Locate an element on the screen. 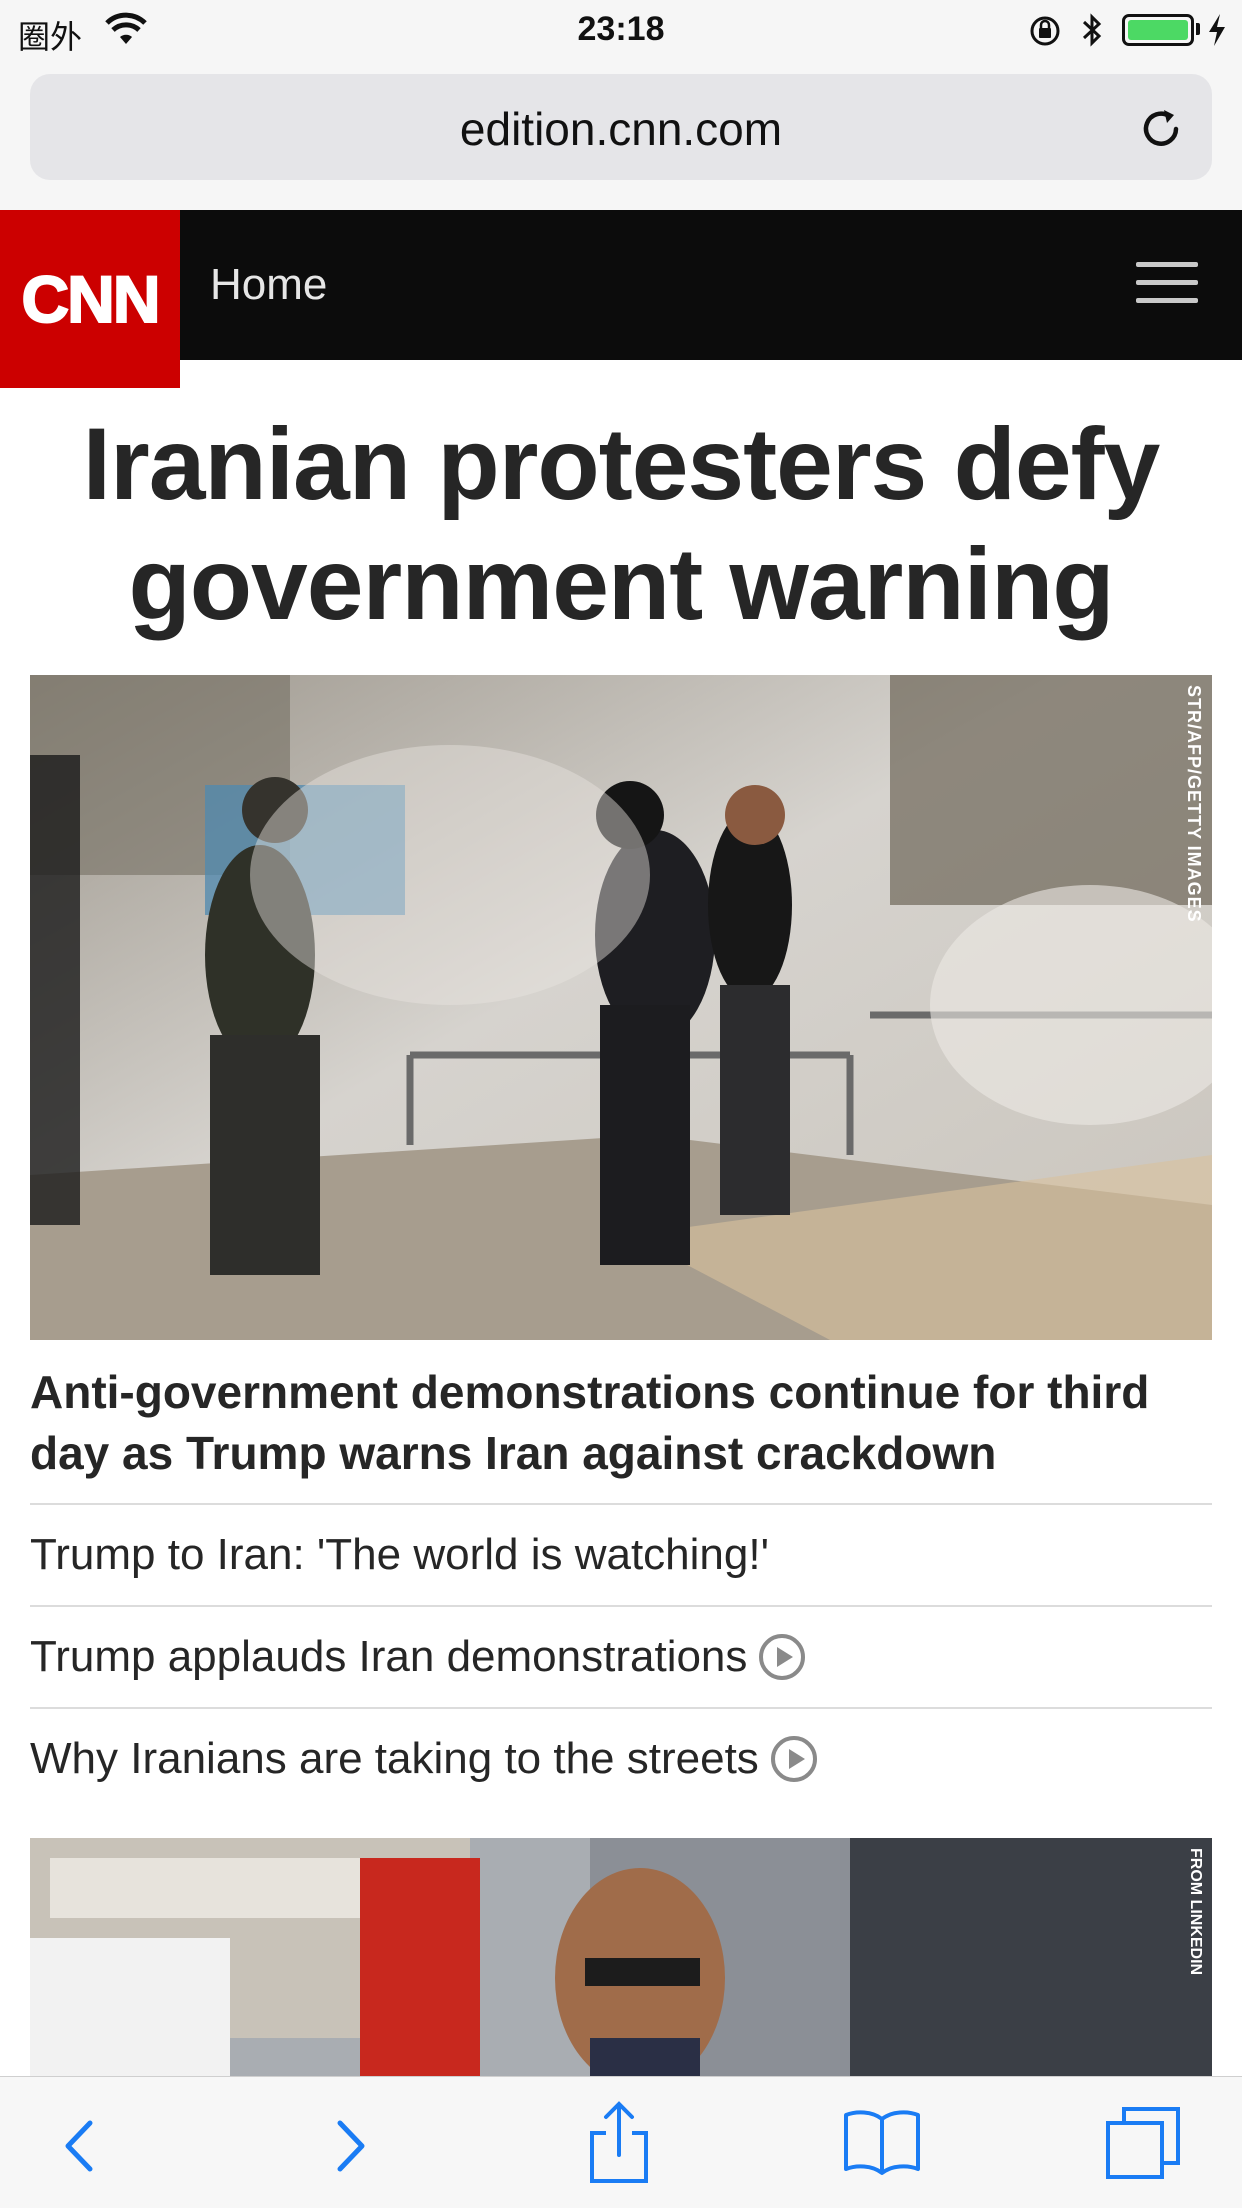  tabs-icon is located at coordinates (1144, 2143).